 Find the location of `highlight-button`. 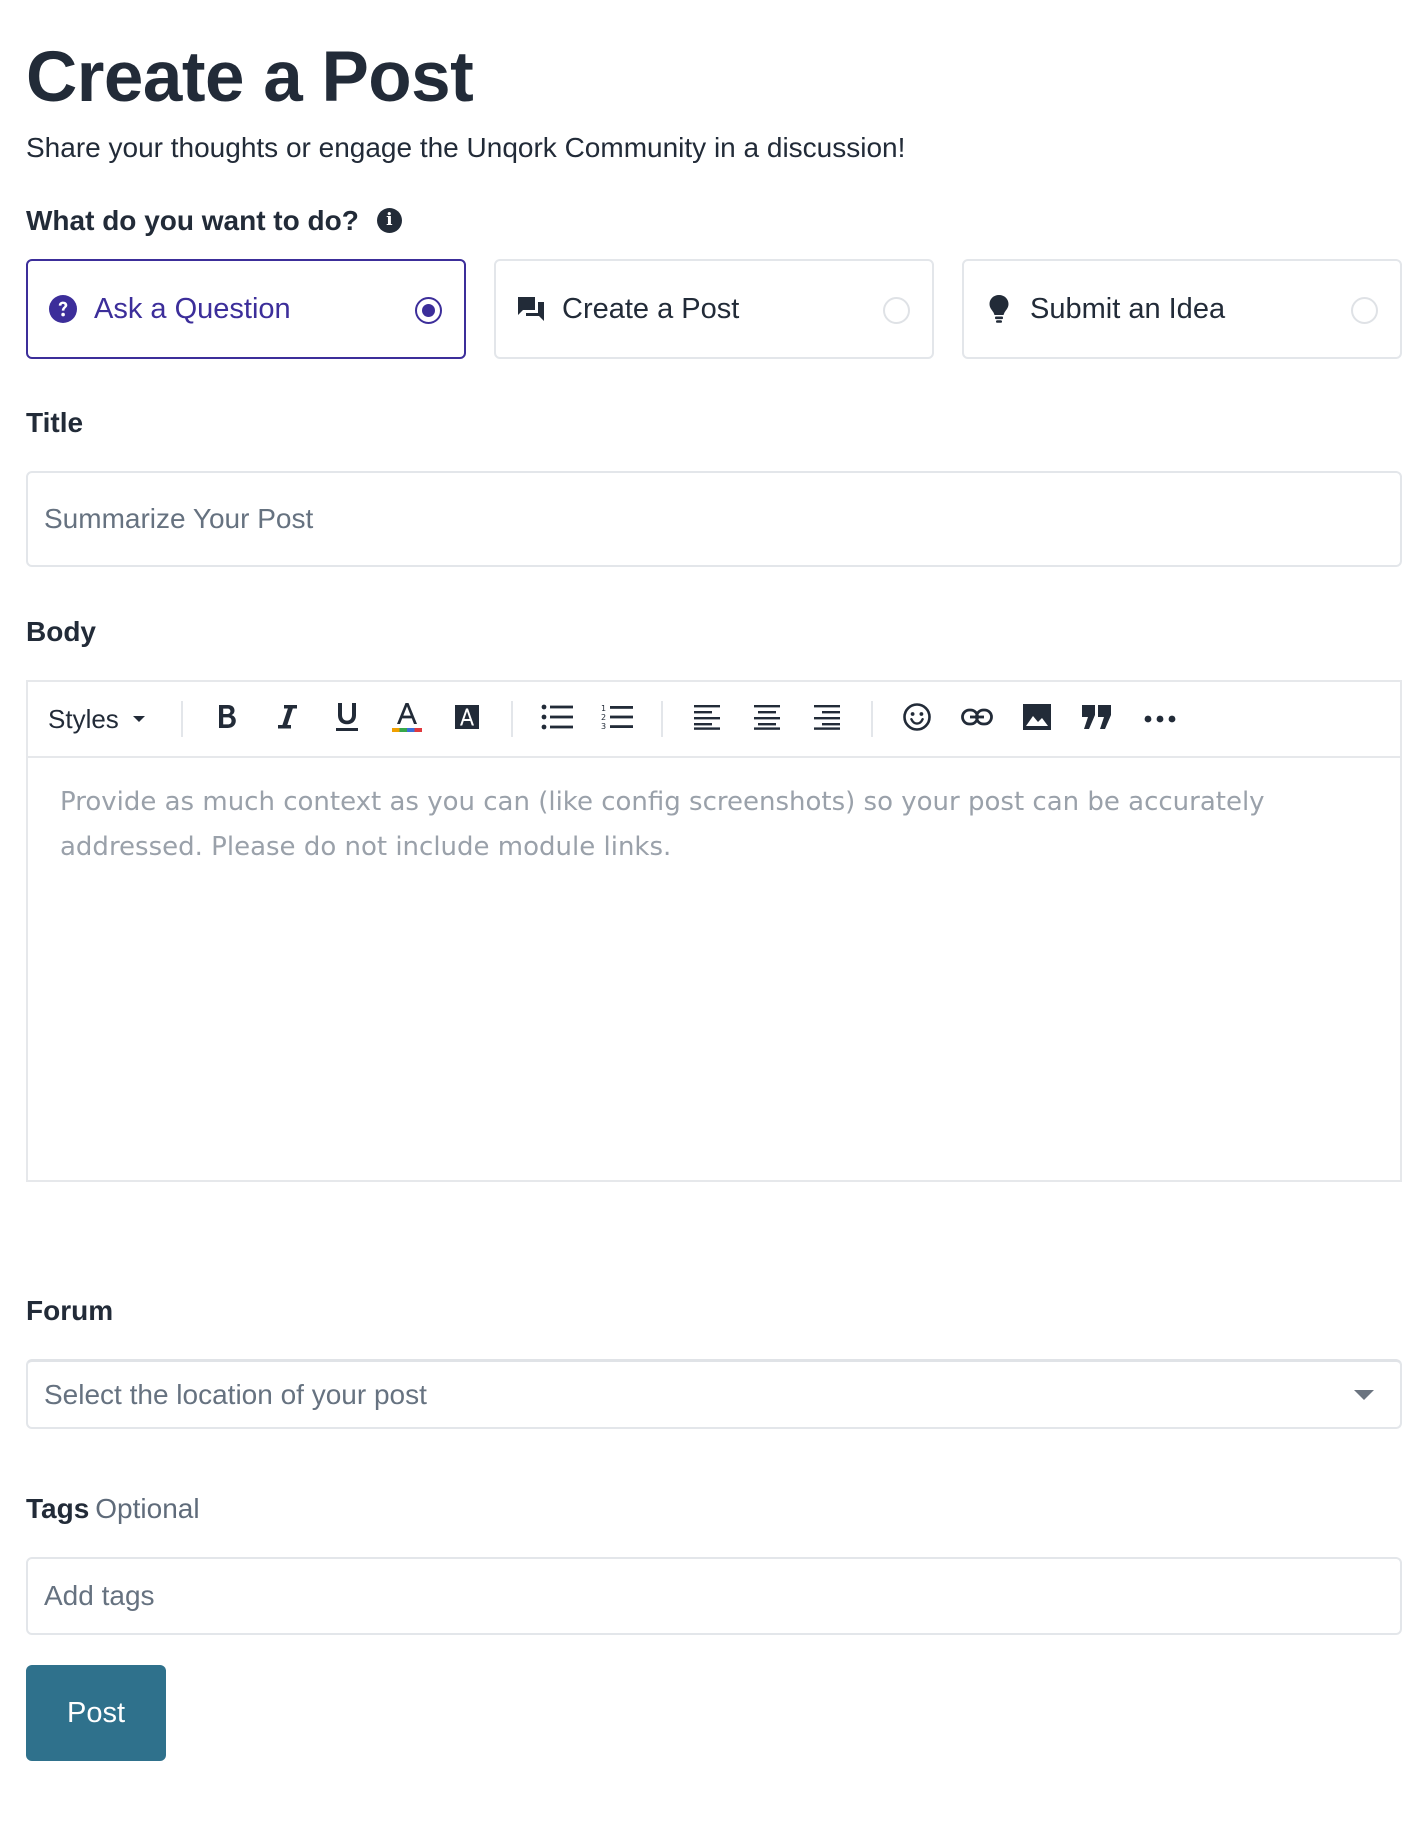

highlight-button is located at coordinates (467, 719).